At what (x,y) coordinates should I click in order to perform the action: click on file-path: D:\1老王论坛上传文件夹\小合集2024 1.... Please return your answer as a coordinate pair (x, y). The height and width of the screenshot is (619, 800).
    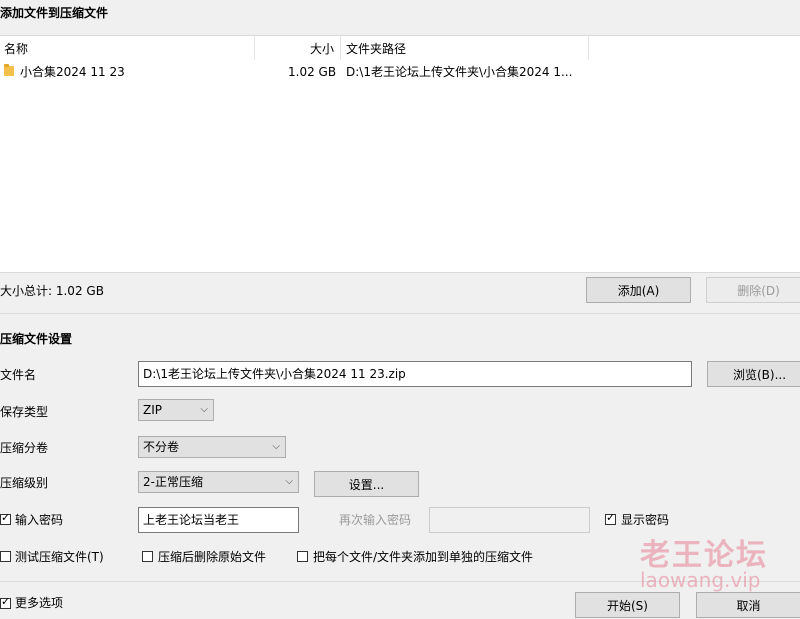
    Looking at the image, I should click on (459, 72).